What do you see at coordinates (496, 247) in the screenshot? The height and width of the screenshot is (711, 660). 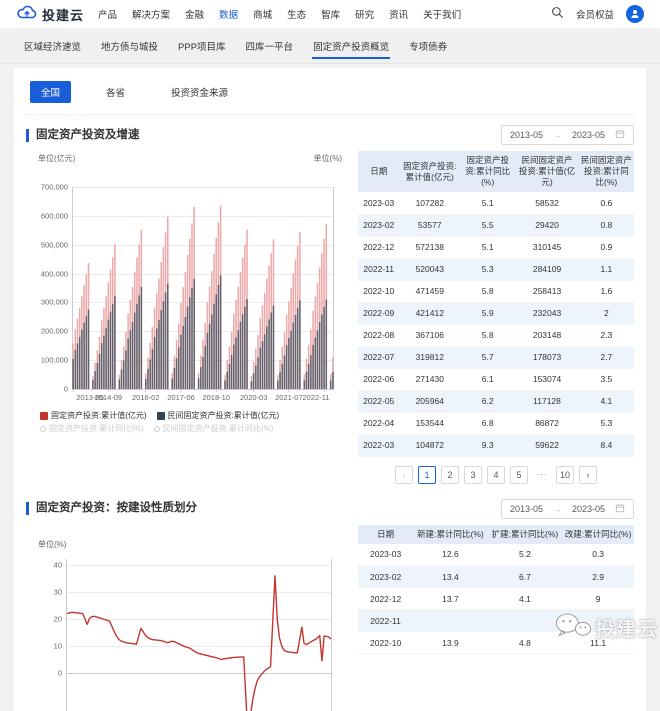 I see `table-row: 2022-12 572138 5.1 310145 0.9` at bounding box center [496, 247].